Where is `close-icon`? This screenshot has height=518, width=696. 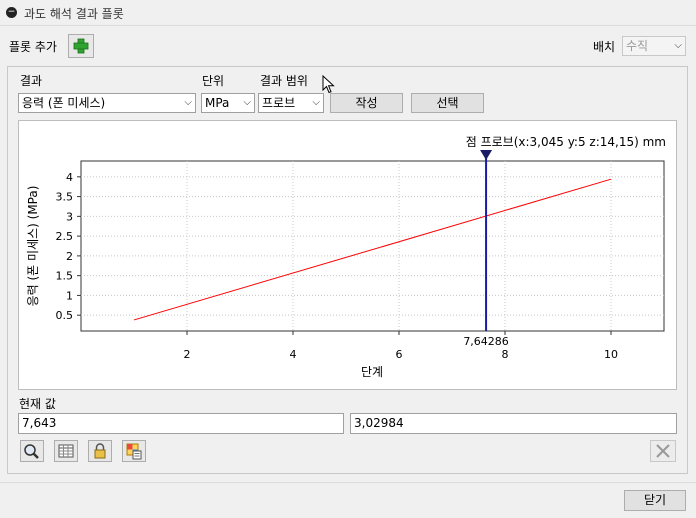 close-icon is located at coordinates (663, 451).